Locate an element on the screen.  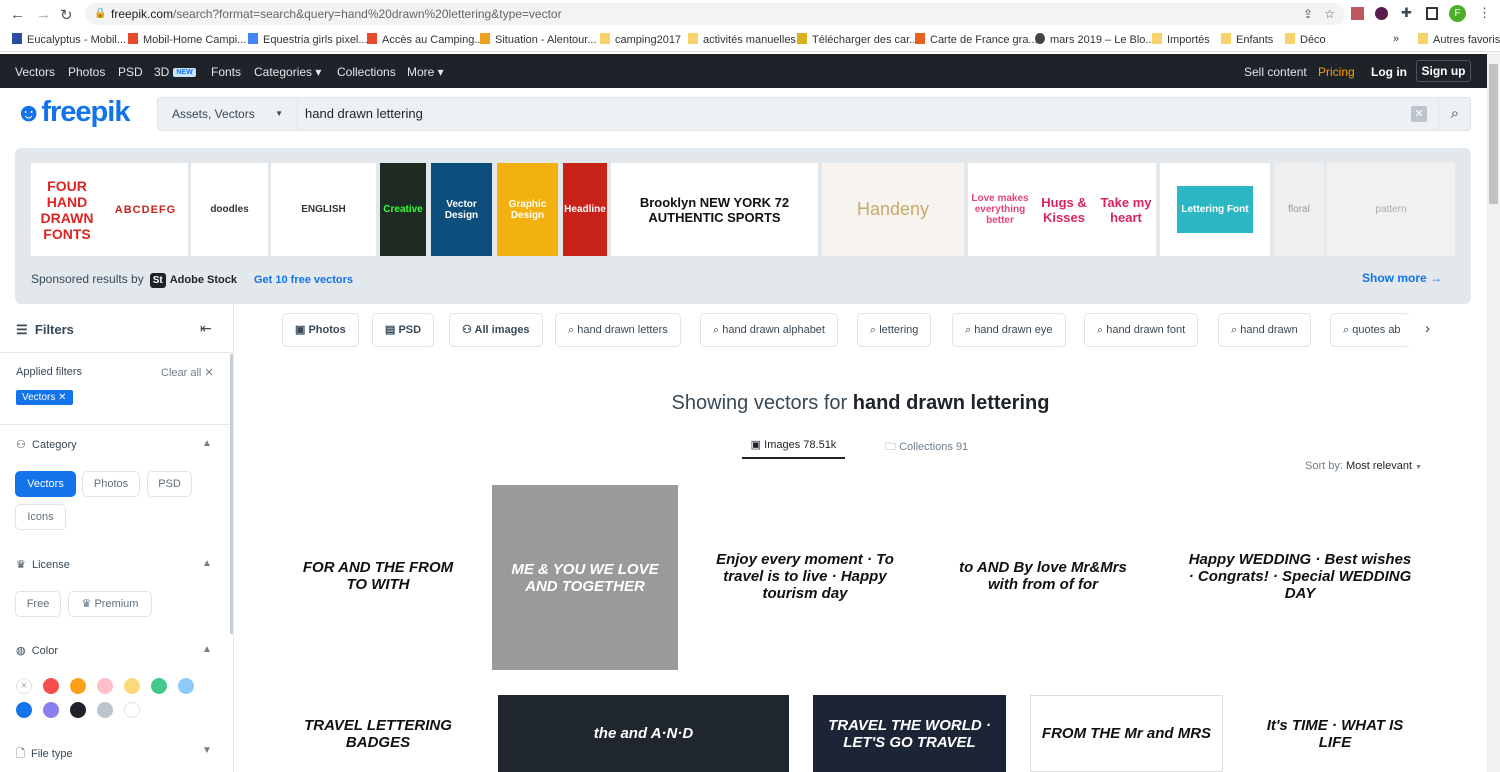
license-premium: ♛ Premium is located at coordinates (110, 604).